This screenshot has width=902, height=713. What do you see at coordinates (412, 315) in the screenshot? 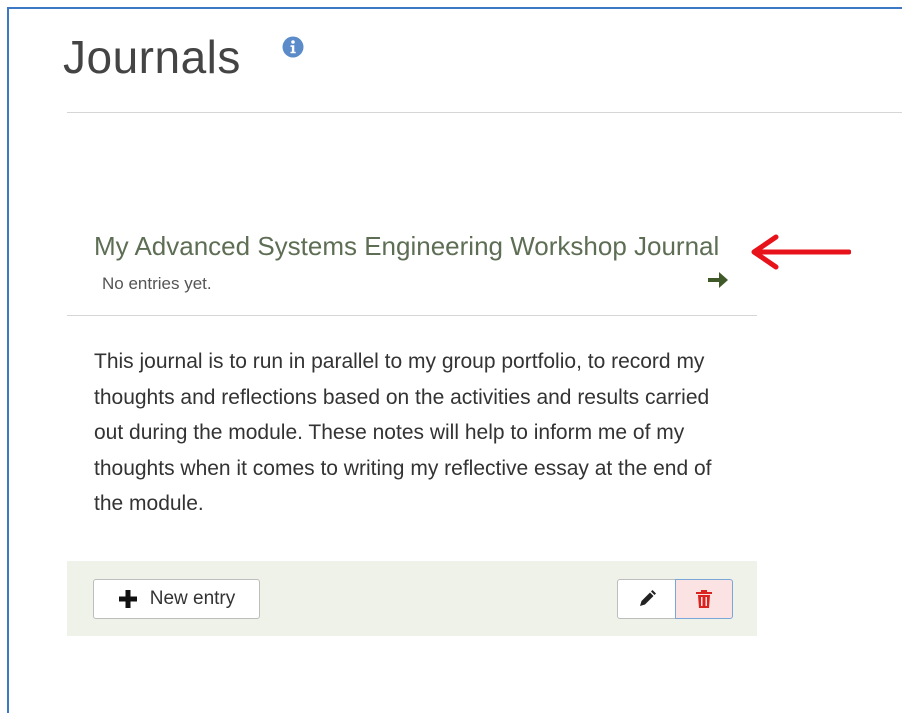
I see `card-divider` at bounding box center [412, 315].